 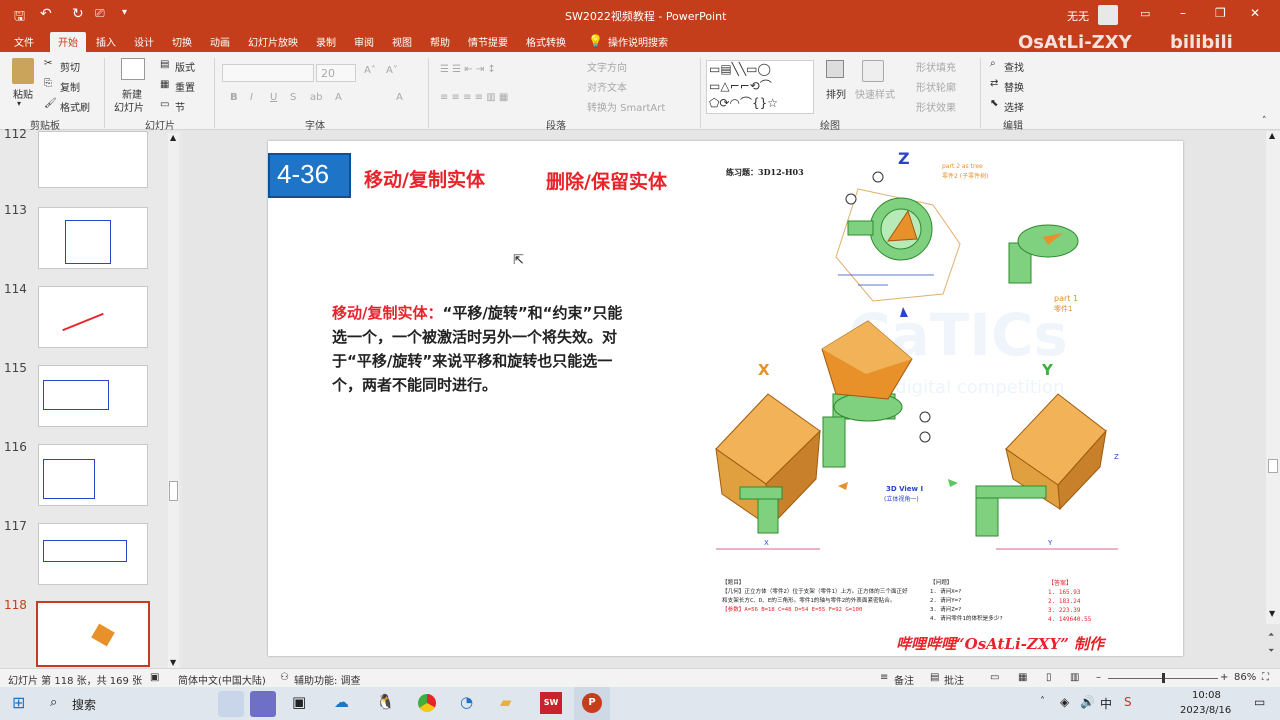 I want to click on tab-storyboard: 情节提要, so click(x=488, y=41).